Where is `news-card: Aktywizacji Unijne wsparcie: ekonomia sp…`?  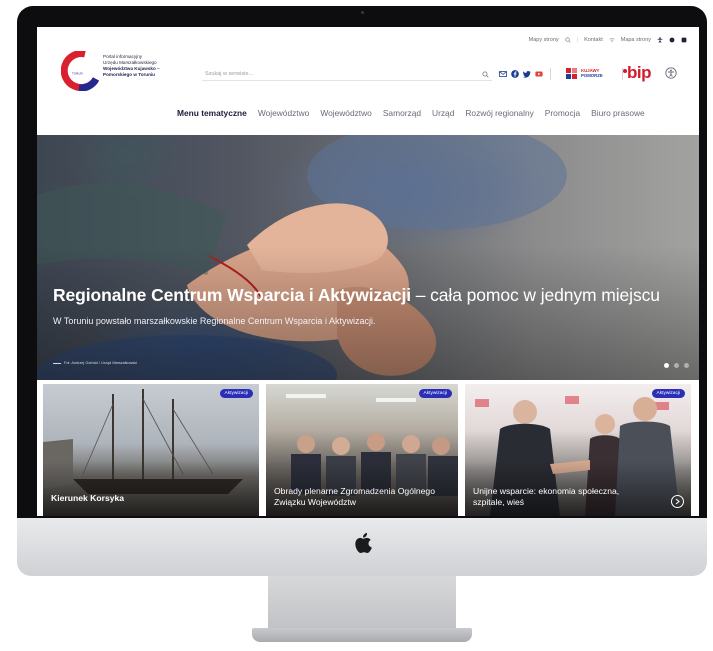
news-card: Aktywizacji Unijne wsparcie: ekonomia sp… is located at coordinates (578, 450).